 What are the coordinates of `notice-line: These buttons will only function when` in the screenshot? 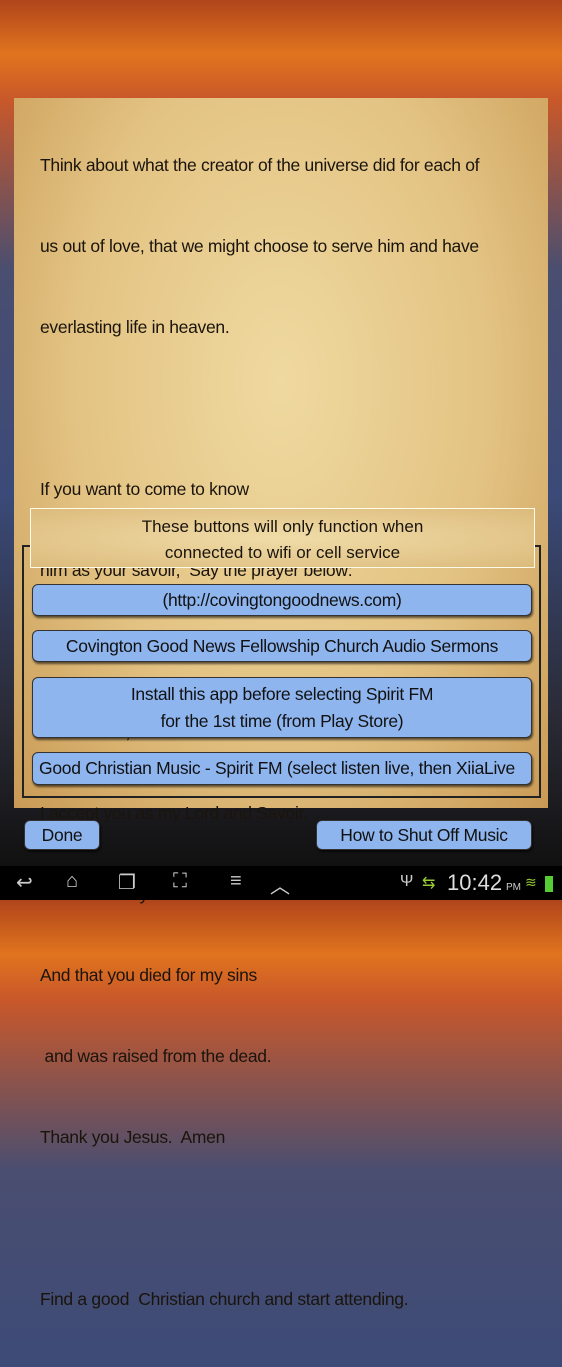 It's located at (282, 526).